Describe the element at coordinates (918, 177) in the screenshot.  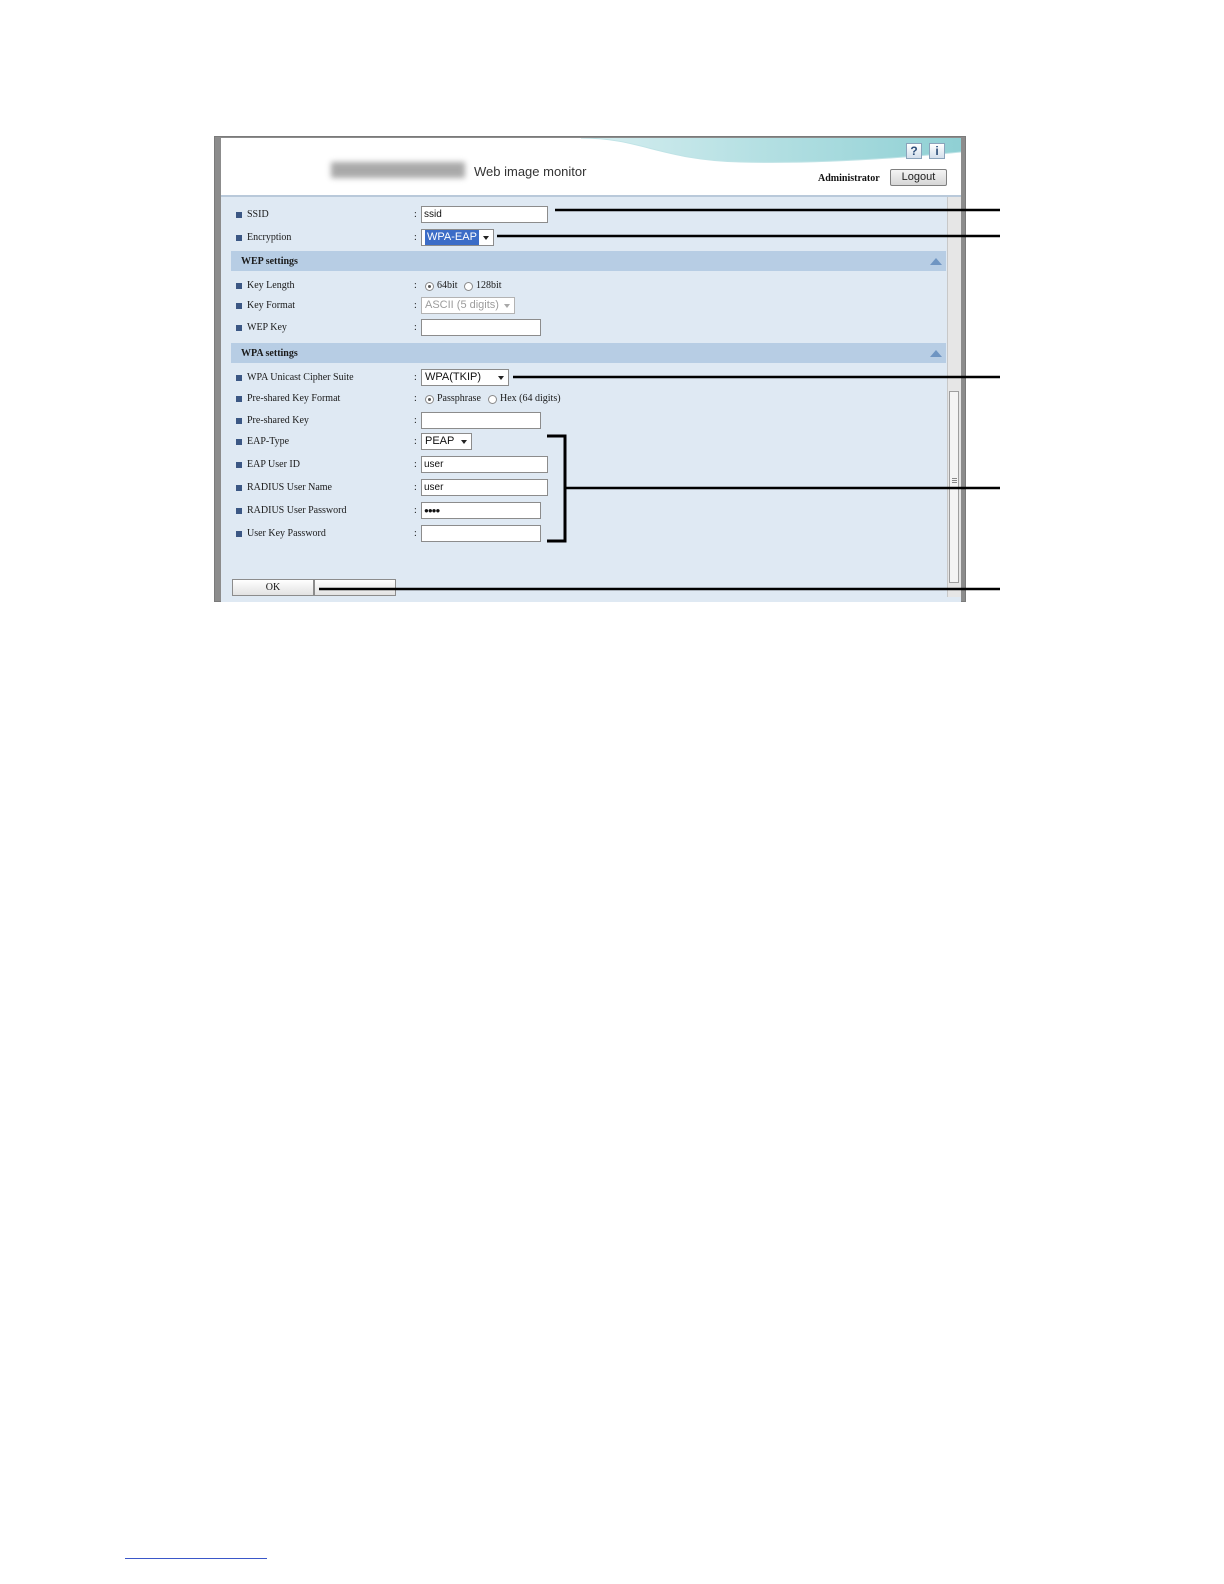
I see `logout-button: Logout` at that location.